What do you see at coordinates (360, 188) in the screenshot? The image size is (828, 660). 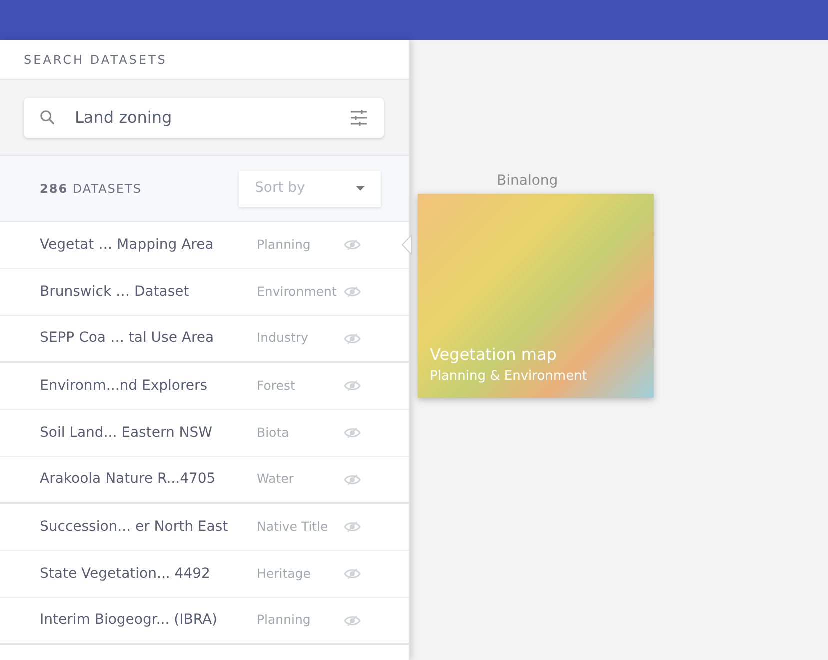 I see `caret-icon` at bounding box center [360, 188].